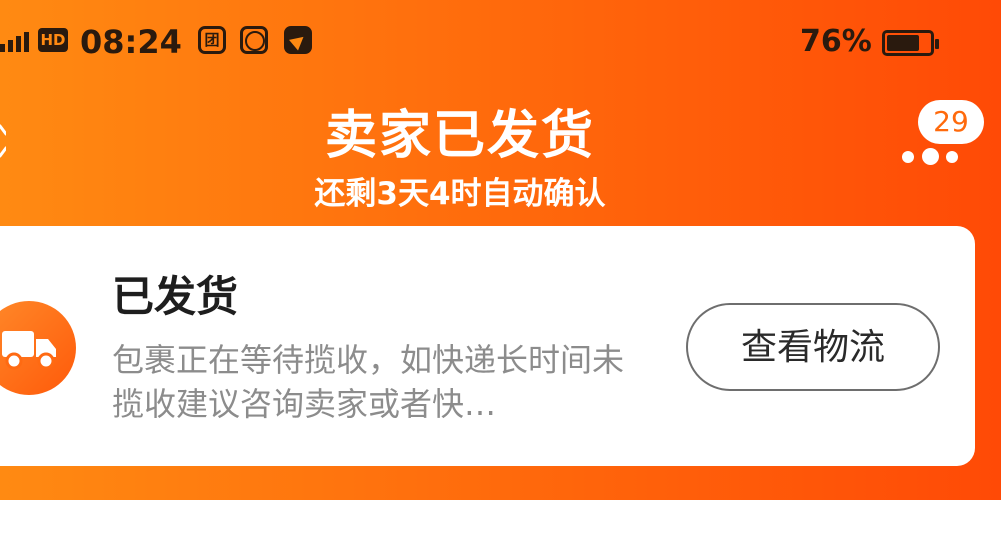 This screenshot has height=558, width=1001. I want to click on more-dots-icon-center, so click(930, 156).